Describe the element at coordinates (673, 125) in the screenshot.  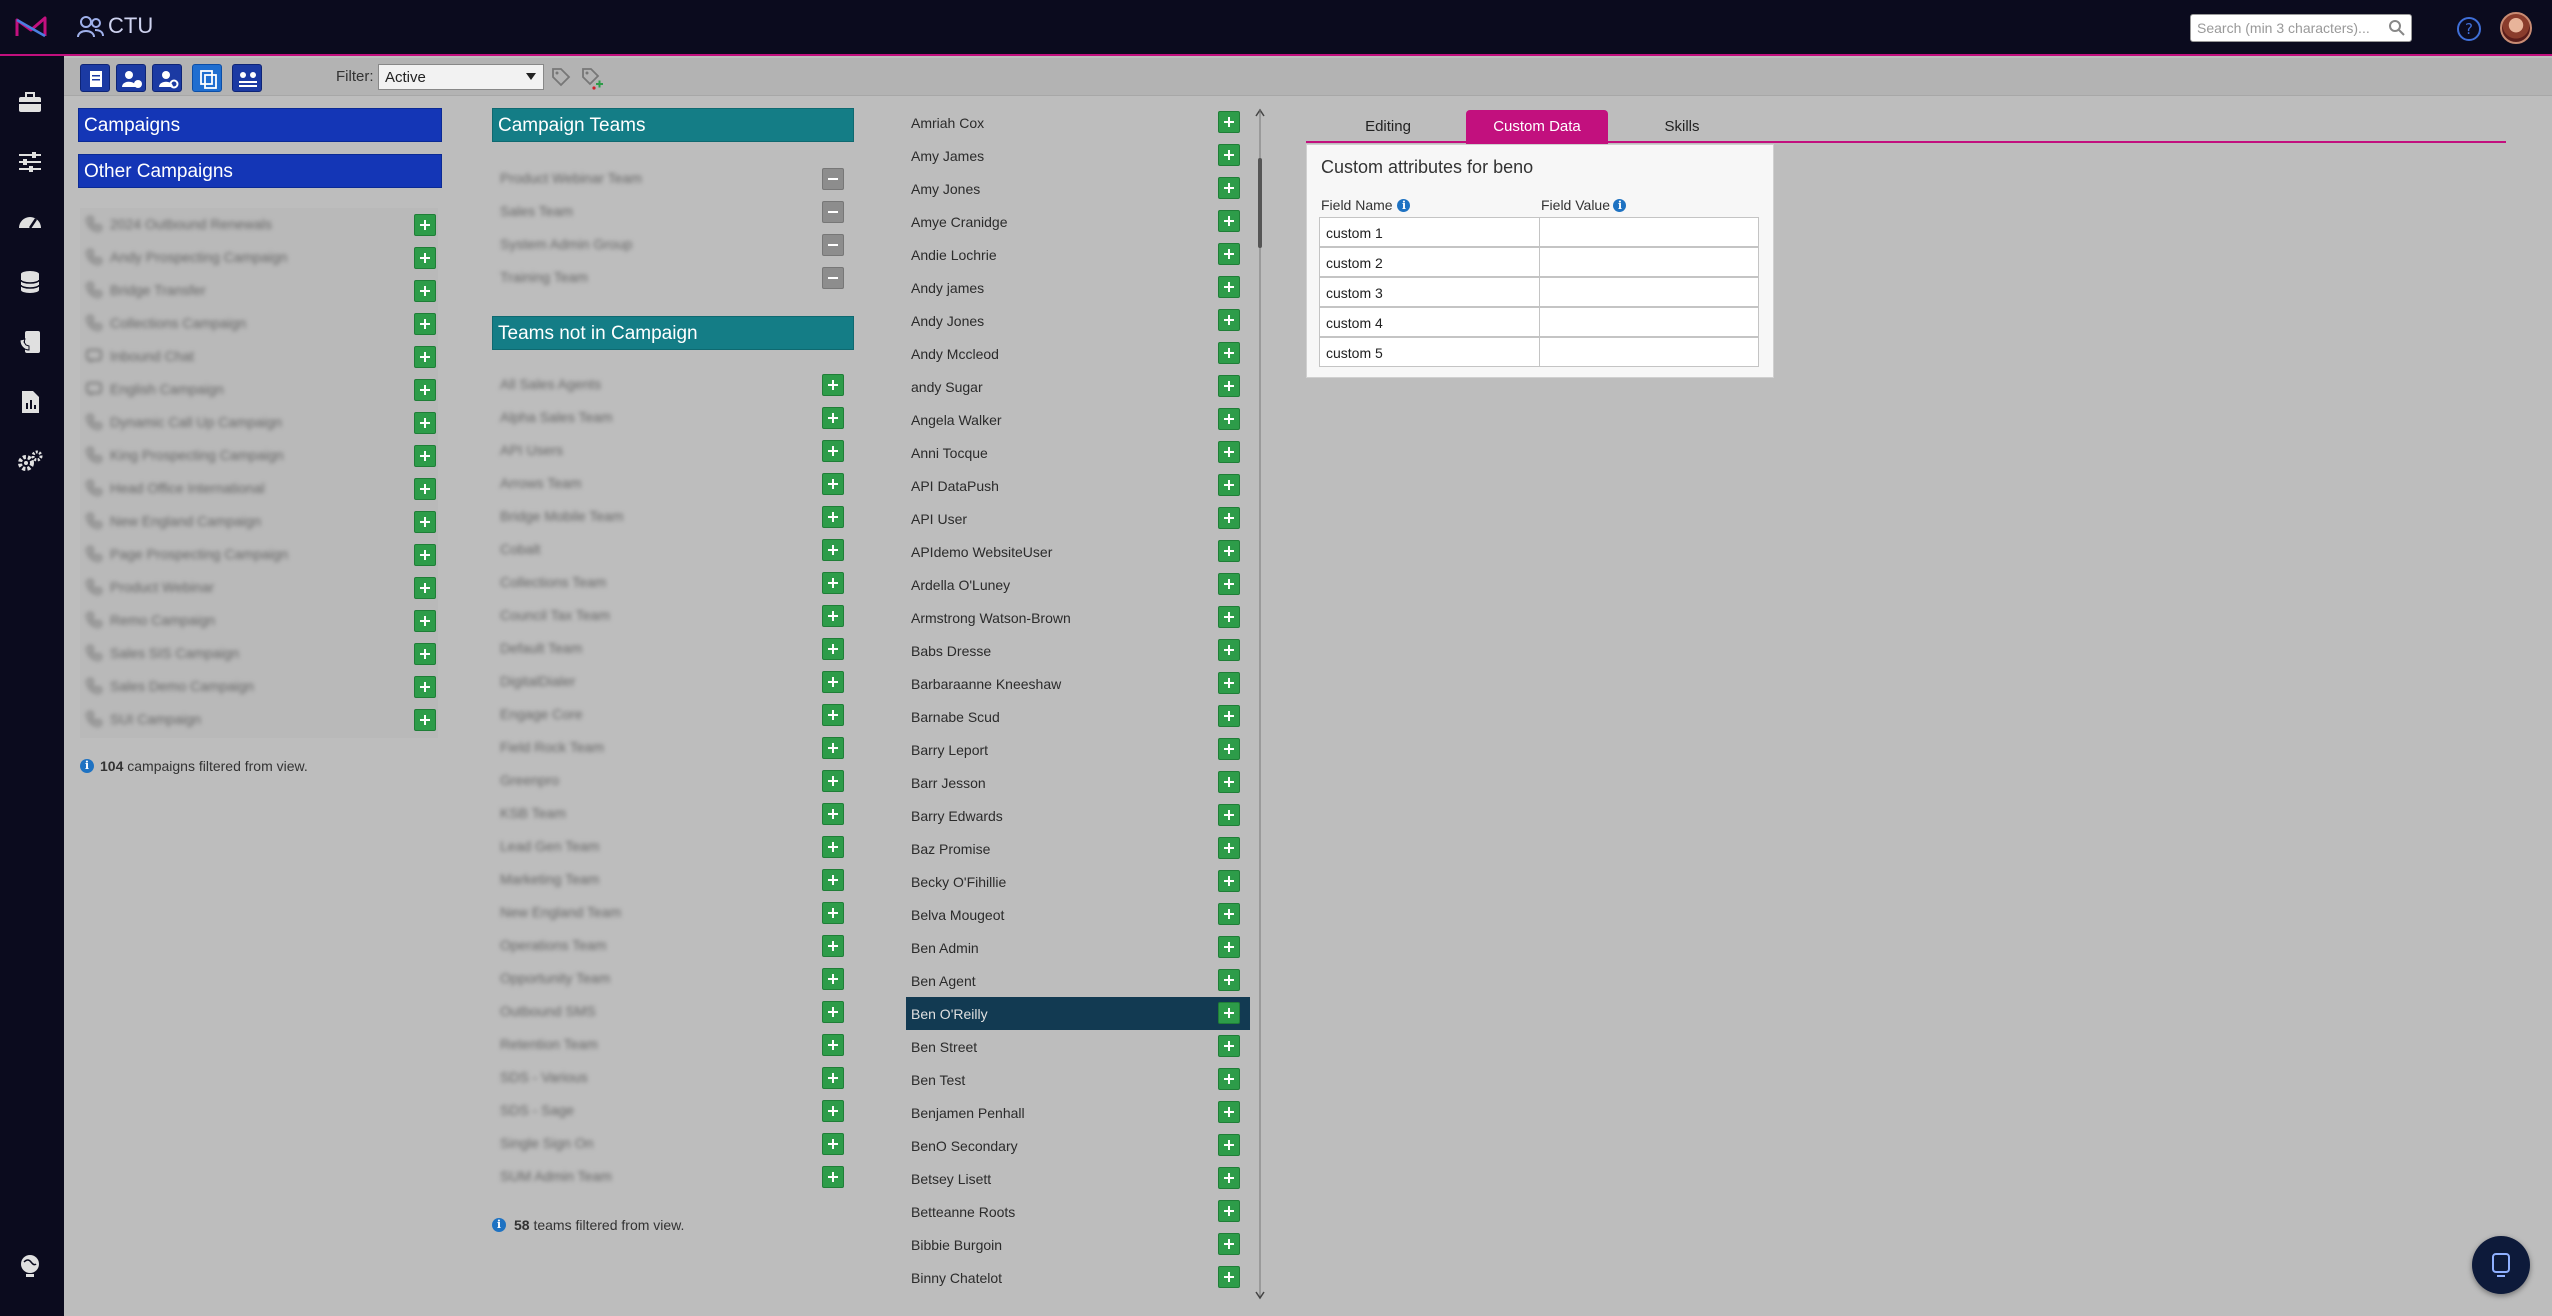
I see `campaign-teams-header: Campaign Teams` at that location.